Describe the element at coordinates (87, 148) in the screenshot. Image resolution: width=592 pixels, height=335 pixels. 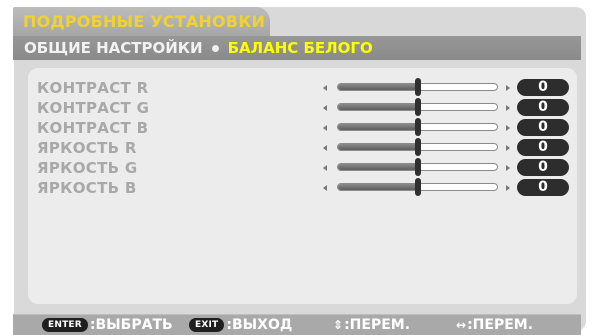
I see `setting-label: ЯРКОСТЬ R` at that location.